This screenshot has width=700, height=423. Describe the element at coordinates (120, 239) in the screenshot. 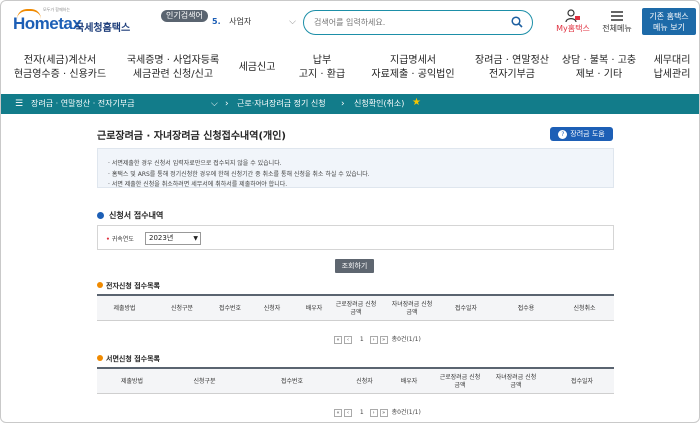

I see `filter-label: • 귀속연도` at that location.